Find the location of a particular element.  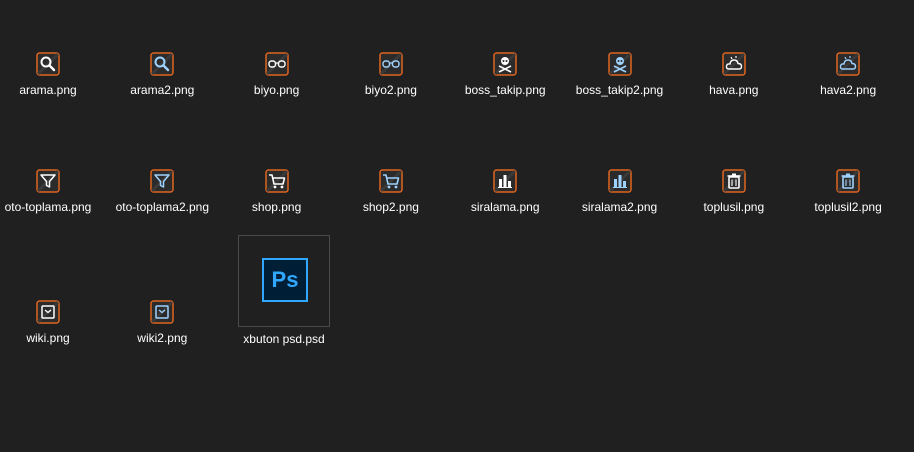

file-name-label: boss_takip2.png is located at coordinates (619, 90).